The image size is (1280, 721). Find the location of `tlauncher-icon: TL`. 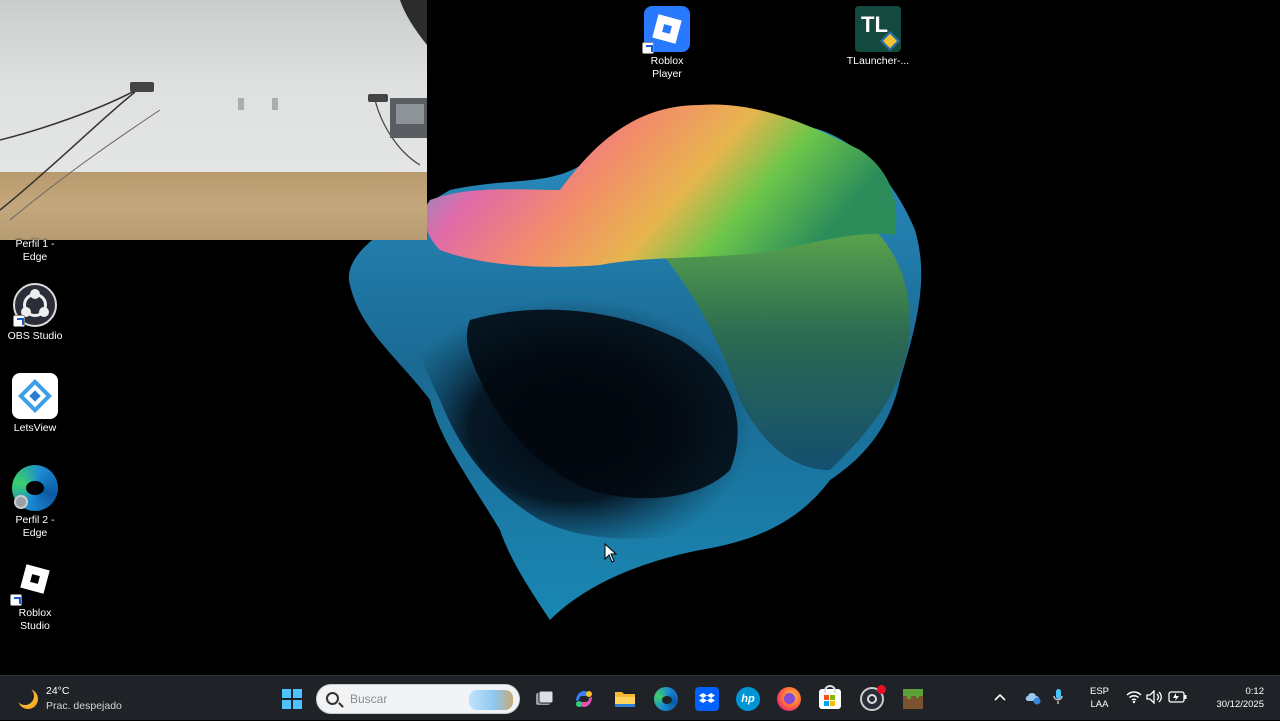

tlauncher-icon: TL is located at coordinates (878, 29).